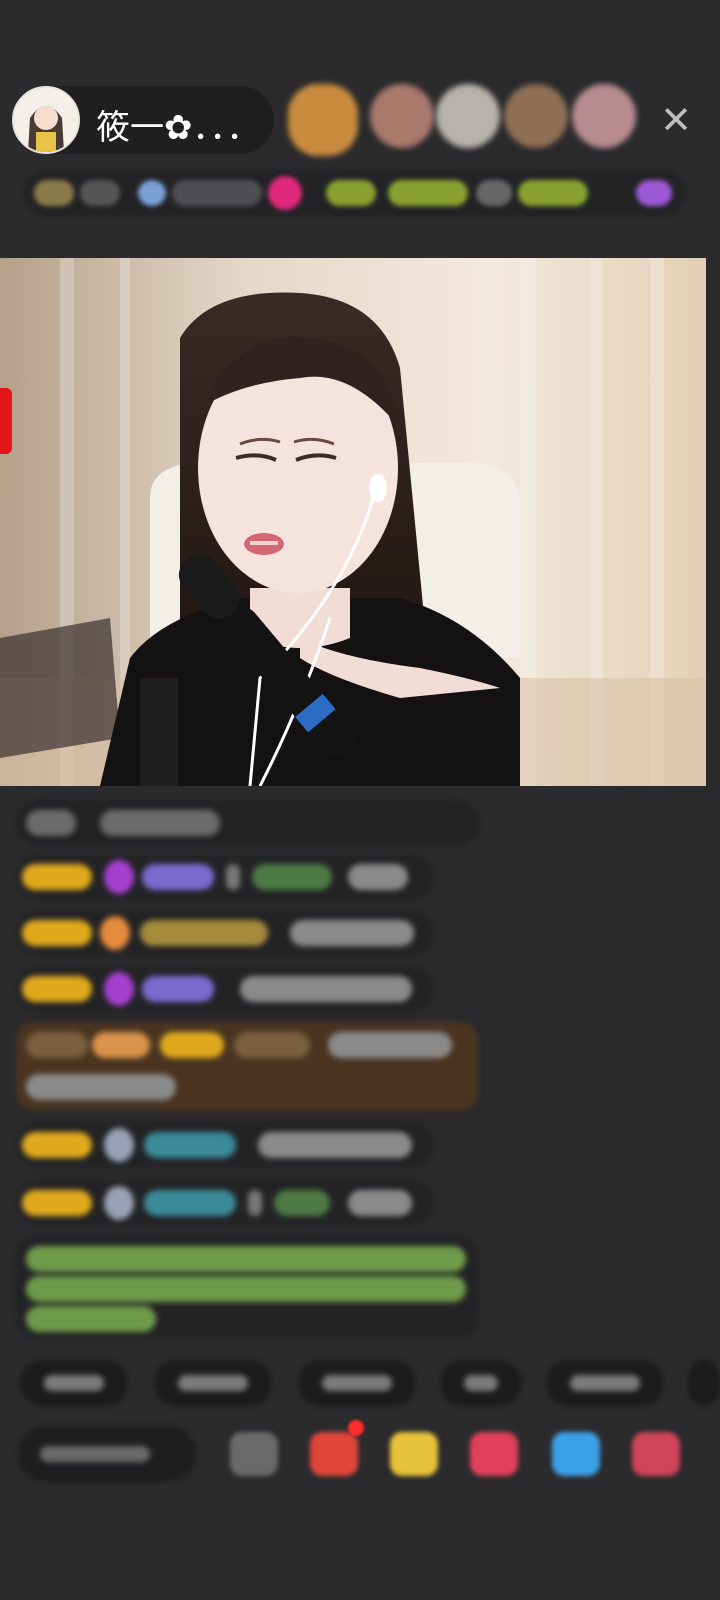 The height and width of the screenshot is (1600, 720). Describe the element at coordinates (6, 421) in the screenshot. I see `side-indicator` at that location.